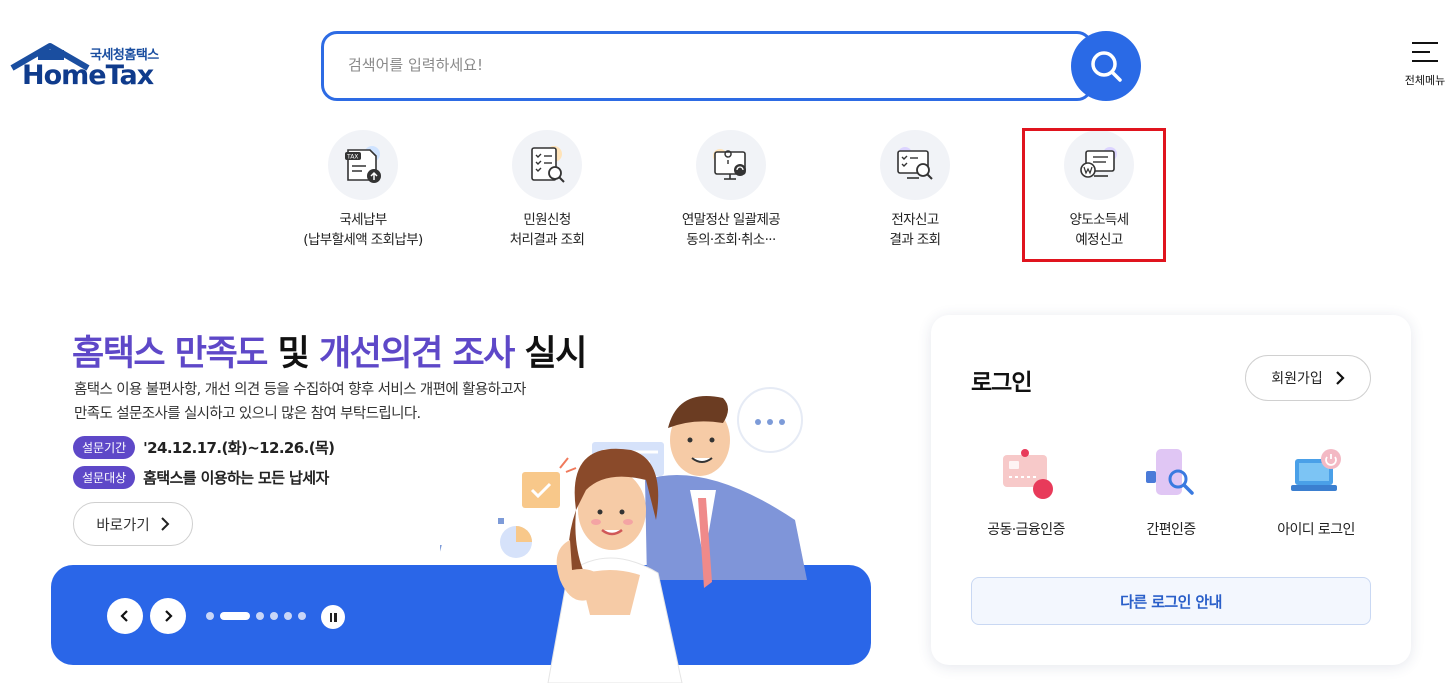 The height and width of the screenshot is (683, 1450). I want to click on search-button, so click(1106, 66).